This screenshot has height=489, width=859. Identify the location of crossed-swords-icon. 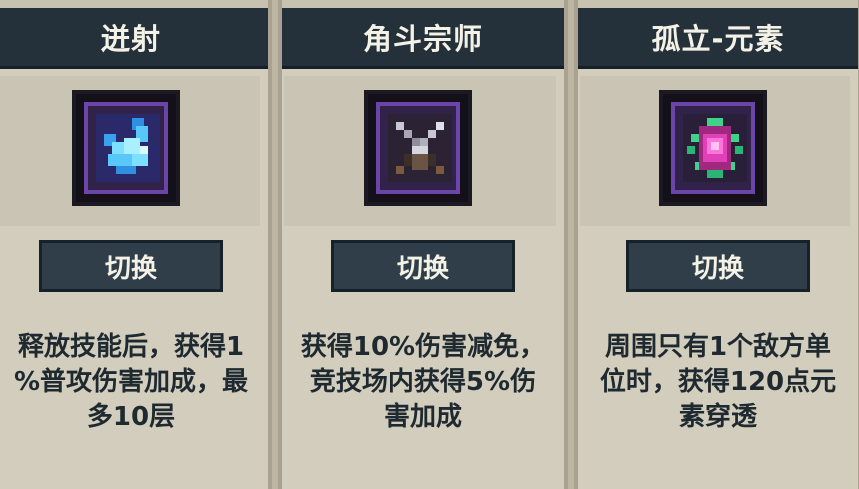
(420, 148).